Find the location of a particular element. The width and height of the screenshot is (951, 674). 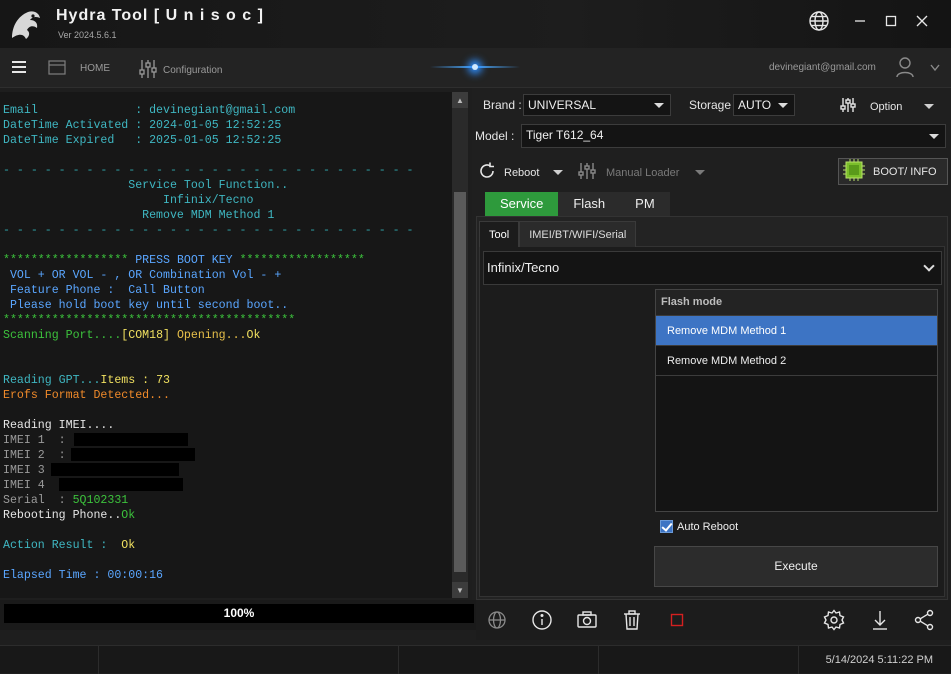

reboot-label: Reboot is located at coordinates (522, 172).